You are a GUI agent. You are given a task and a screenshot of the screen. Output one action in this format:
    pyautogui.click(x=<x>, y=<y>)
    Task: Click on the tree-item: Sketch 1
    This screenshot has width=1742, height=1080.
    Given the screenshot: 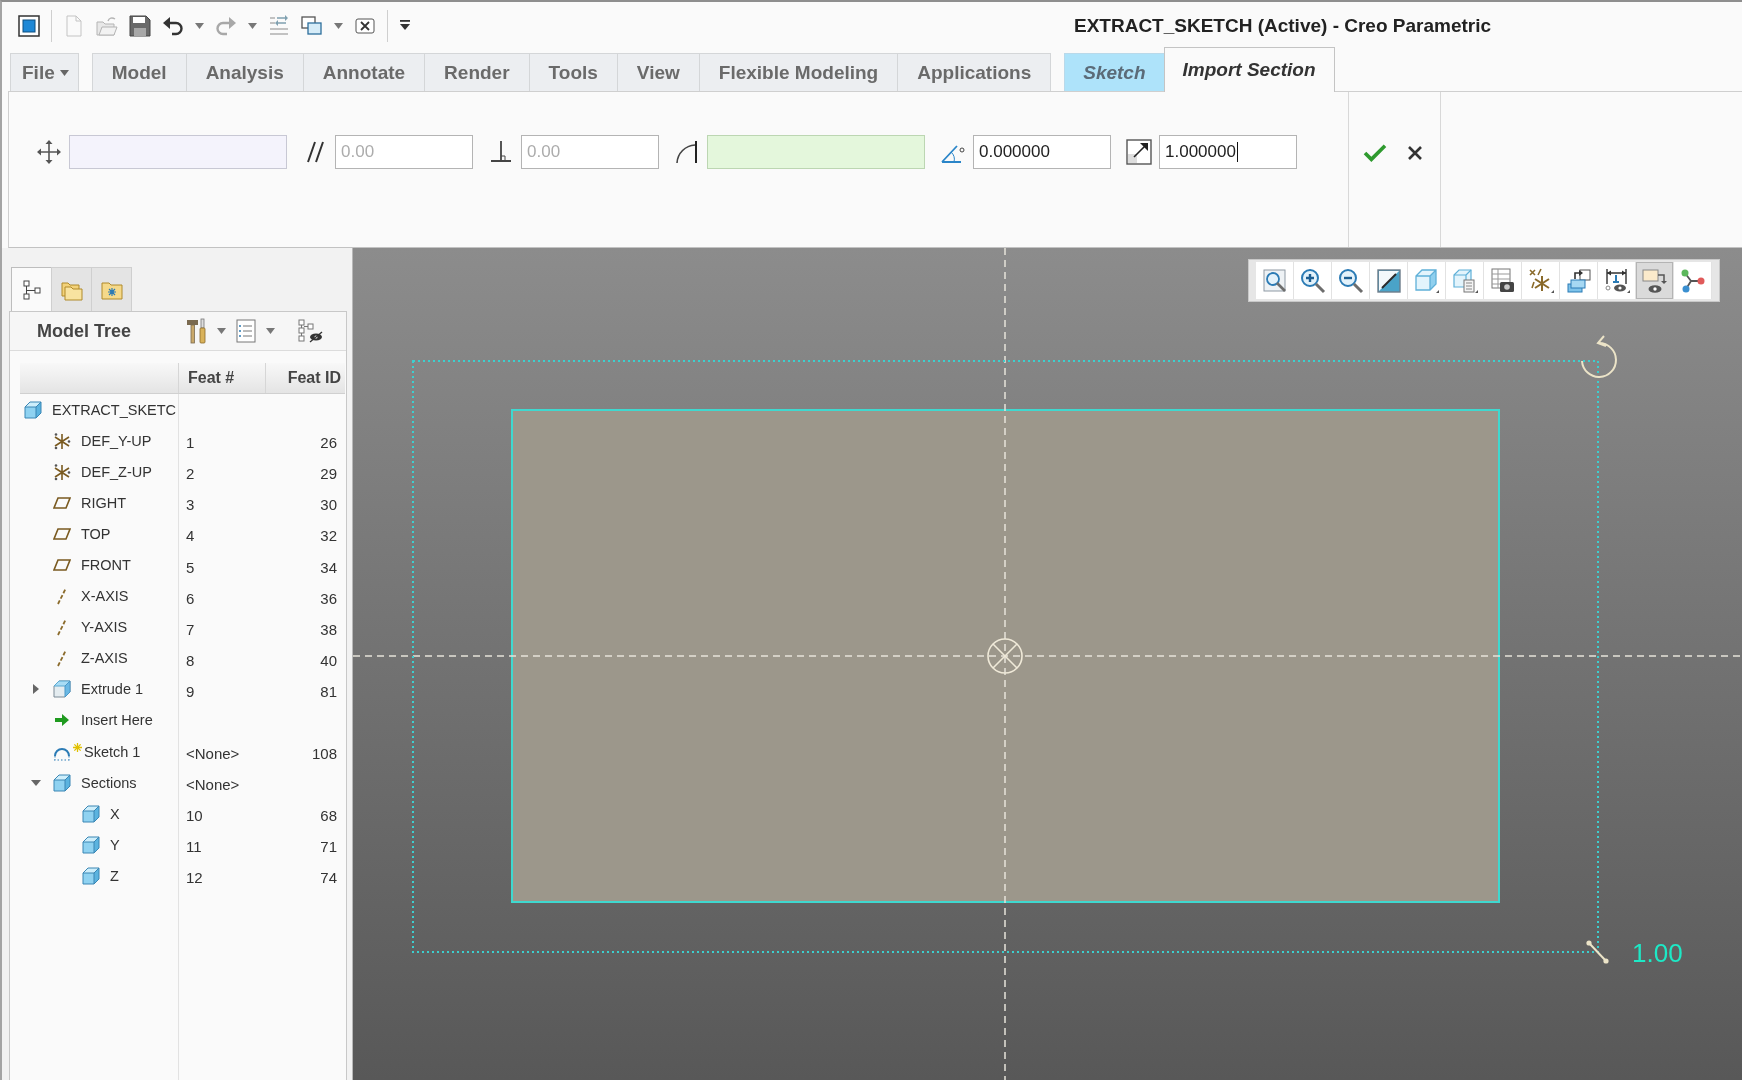 What is the action you would take?
    pyautogui.click(x=112, y=751)
    